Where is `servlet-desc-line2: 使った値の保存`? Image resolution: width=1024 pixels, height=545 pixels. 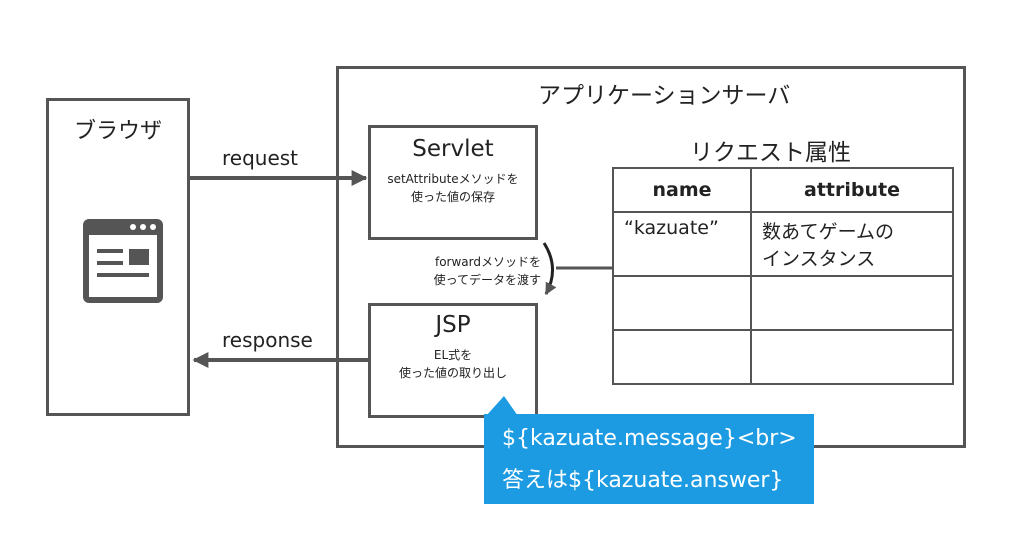 servlet-desc-line2: 使った値の保存 is located at coordinates (452, 197).